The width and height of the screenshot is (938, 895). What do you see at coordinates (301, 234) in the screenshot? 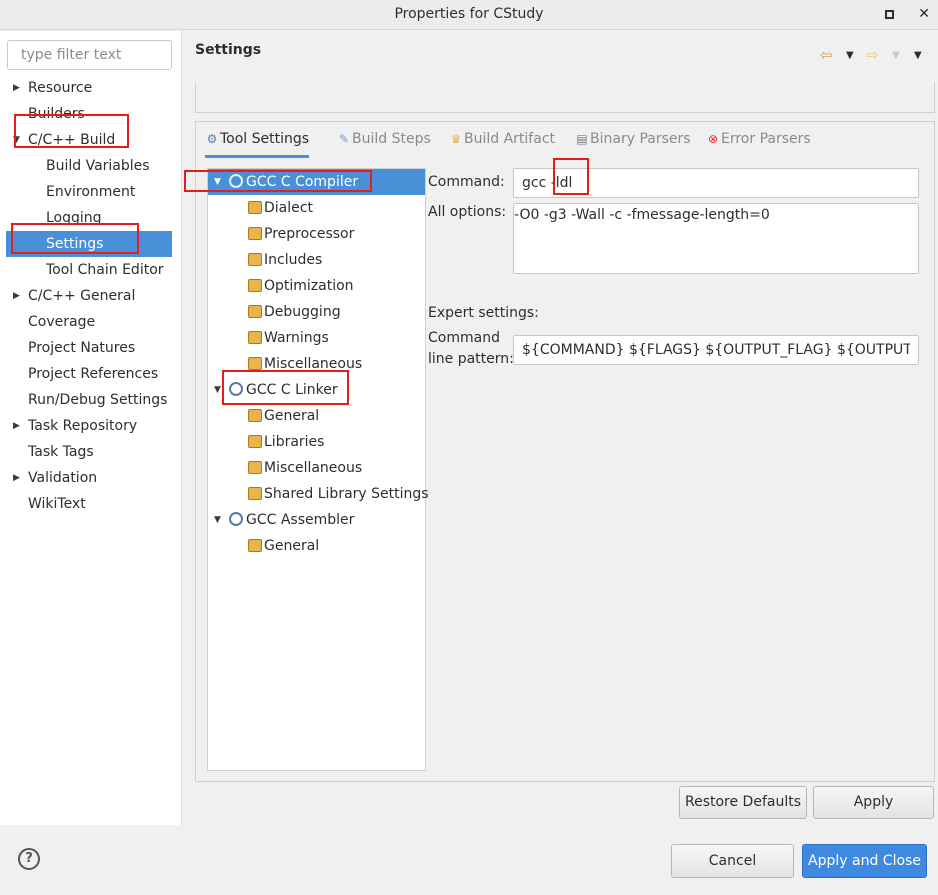
I see `tool-option-preprocessor: Preprocessor` at bounding box center [301, 234].